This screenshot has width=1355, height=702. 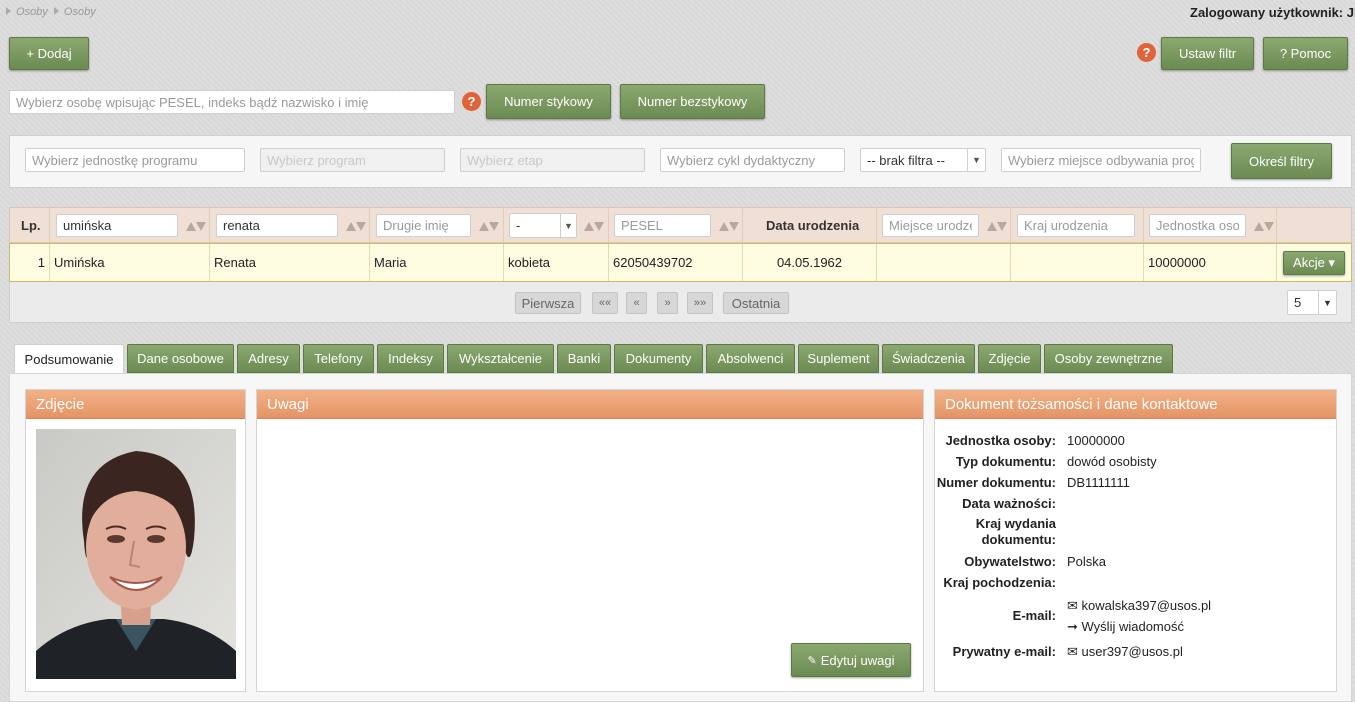 What do you see at coordinates (135, 404) in the screenshot?
I see `photo-panel-title: Zdjęcie` at bounding box center [135, 404].